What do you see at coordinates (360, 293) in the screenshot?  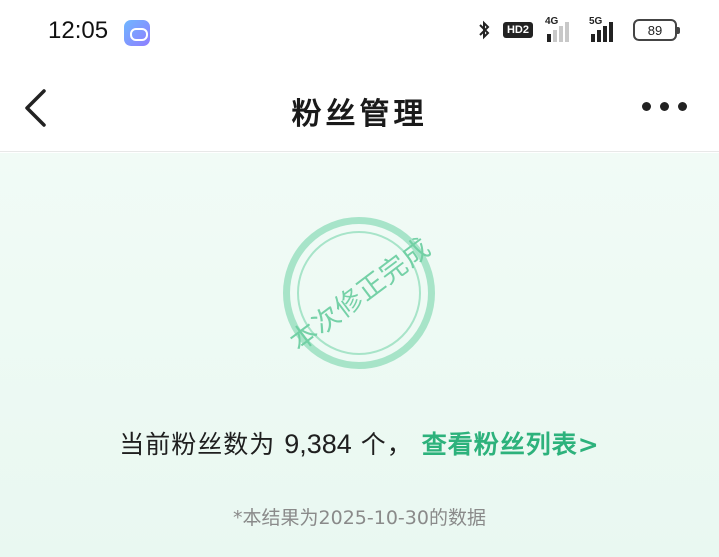 I see `completion-stamp: 本次修正完成` at bounding box center [360, 293].